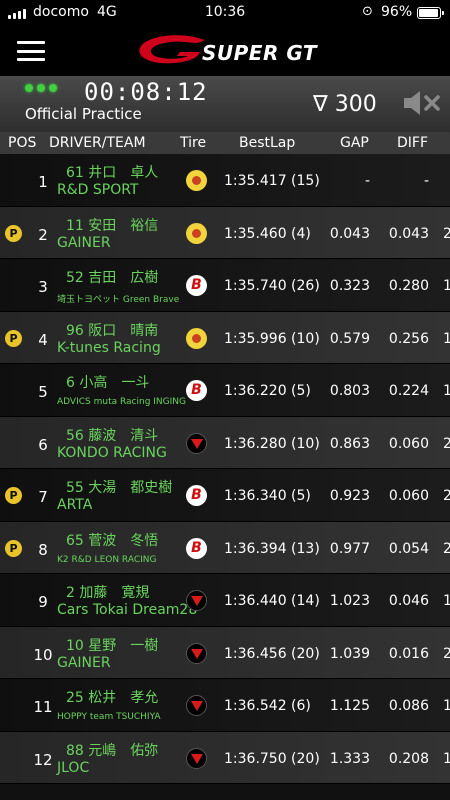 The width and height of the screenshot is (450, 800). I want to click on result-row: 10 10 星野 一樹 GAINER 1:36.456 (20) 1.039 0.016 2, so click(225, 652).